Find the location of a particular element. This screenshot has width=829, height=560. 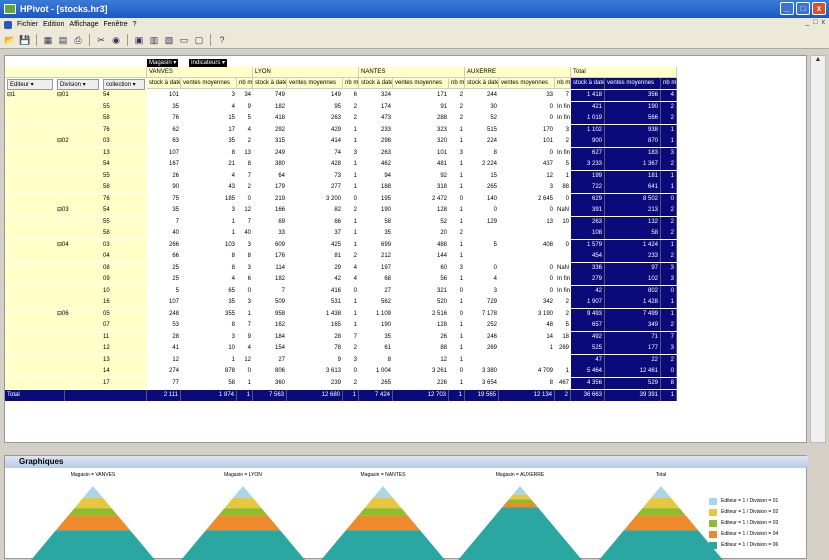

data-cell: 40 is located at coordinates (247, 233).